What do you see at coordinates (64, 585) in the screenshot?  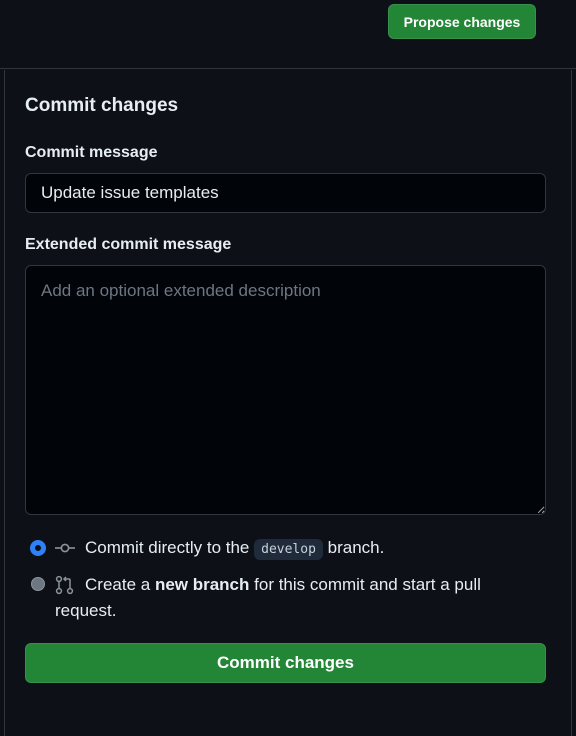 I see `git-pull-request-icon` at bounding box center [64, 585].